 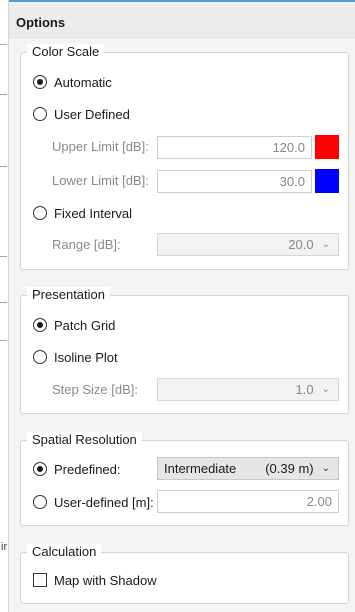 What do you see at coordinates (248, 501) in the screenshot?
I see `user-defined-resolution-input: 2.00` at bounding box center [248, 501].